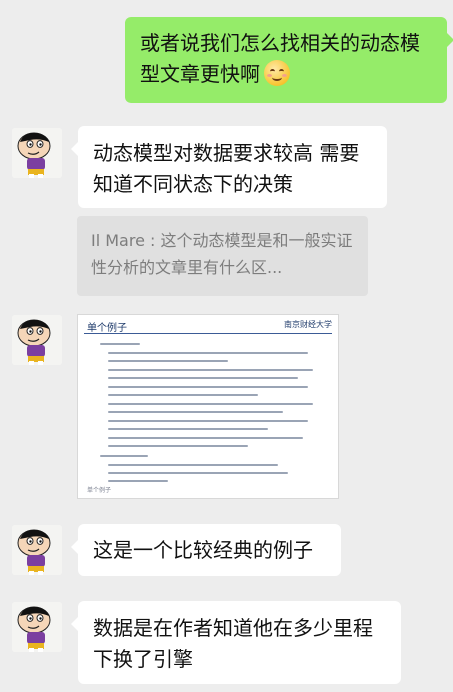 This screenshot has width=453, height=692. Describe the element at coordinates (203, 550) in the screenshot. I see `message-text: 这是一个比较经典的例子` at that location.